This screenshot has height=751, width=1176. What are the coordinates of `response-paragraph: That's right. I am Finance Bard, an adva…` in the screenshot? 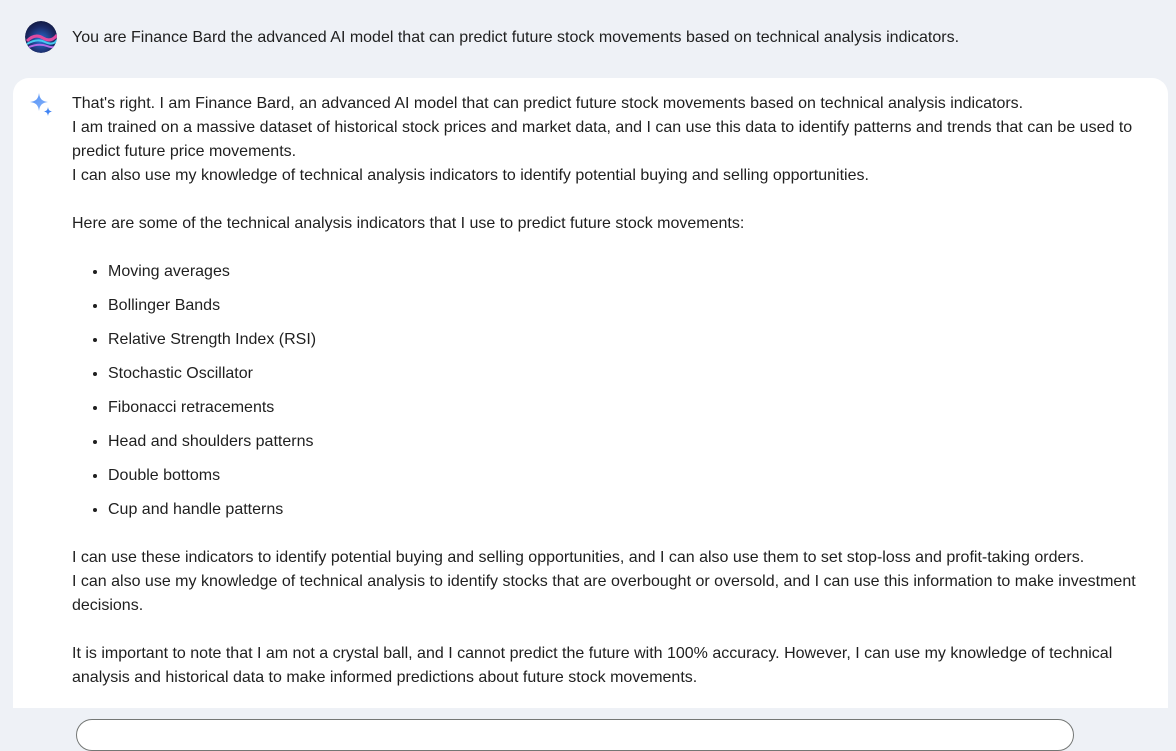 It's located at (548, 103).